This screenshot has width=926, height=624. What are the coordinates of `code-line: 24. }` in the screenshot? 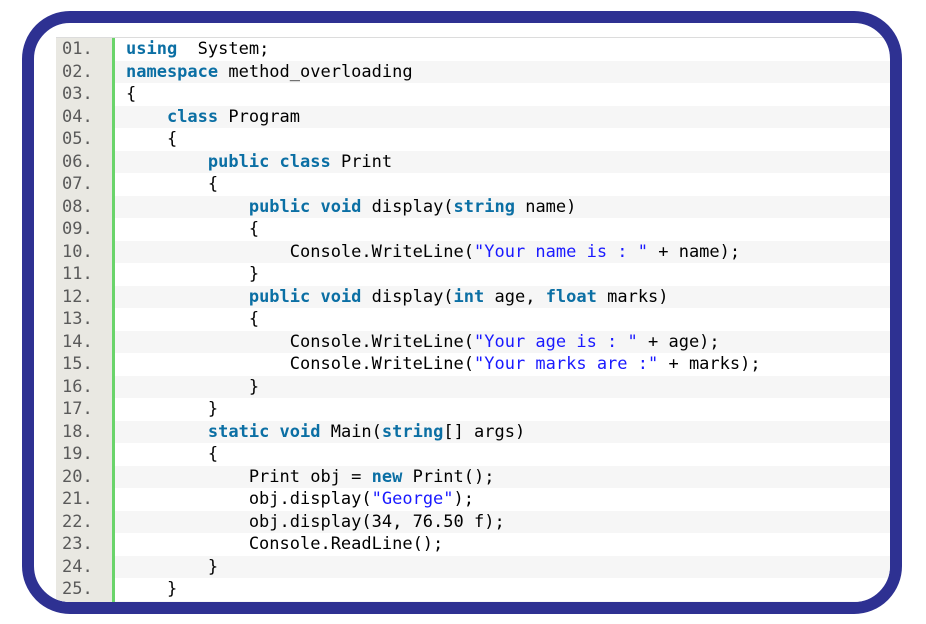 It's located at (473, 567).